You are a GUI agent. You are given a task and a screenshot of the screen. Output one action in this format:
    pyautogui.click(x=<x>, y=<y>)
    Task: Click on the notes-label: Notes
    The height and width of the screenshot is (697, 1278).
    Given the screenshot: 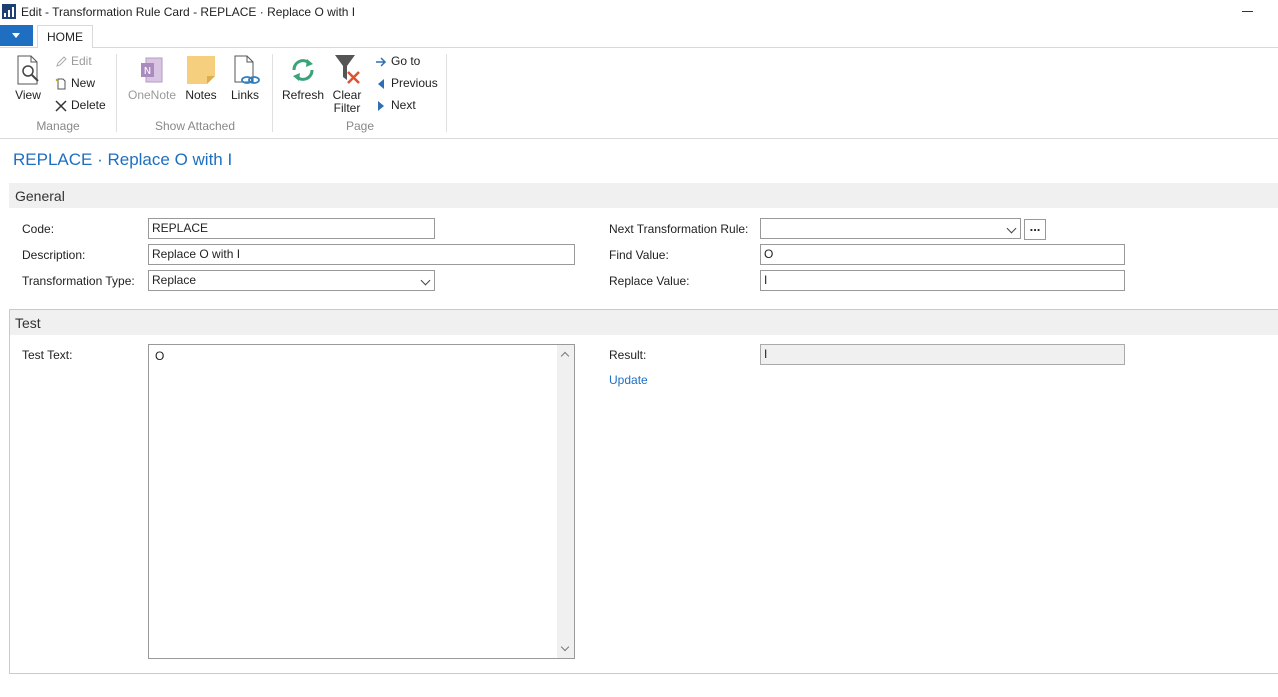 What is the action you would take?
    pyautogui.click(x=201, y=95)
    